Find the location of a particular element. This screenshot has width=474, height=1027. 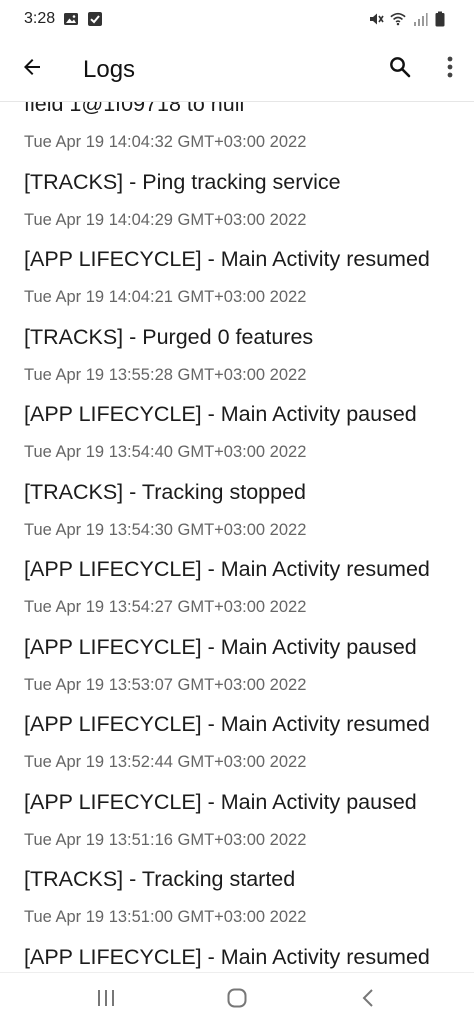

status-left: 3:28 is located at coordinates (63, 19).